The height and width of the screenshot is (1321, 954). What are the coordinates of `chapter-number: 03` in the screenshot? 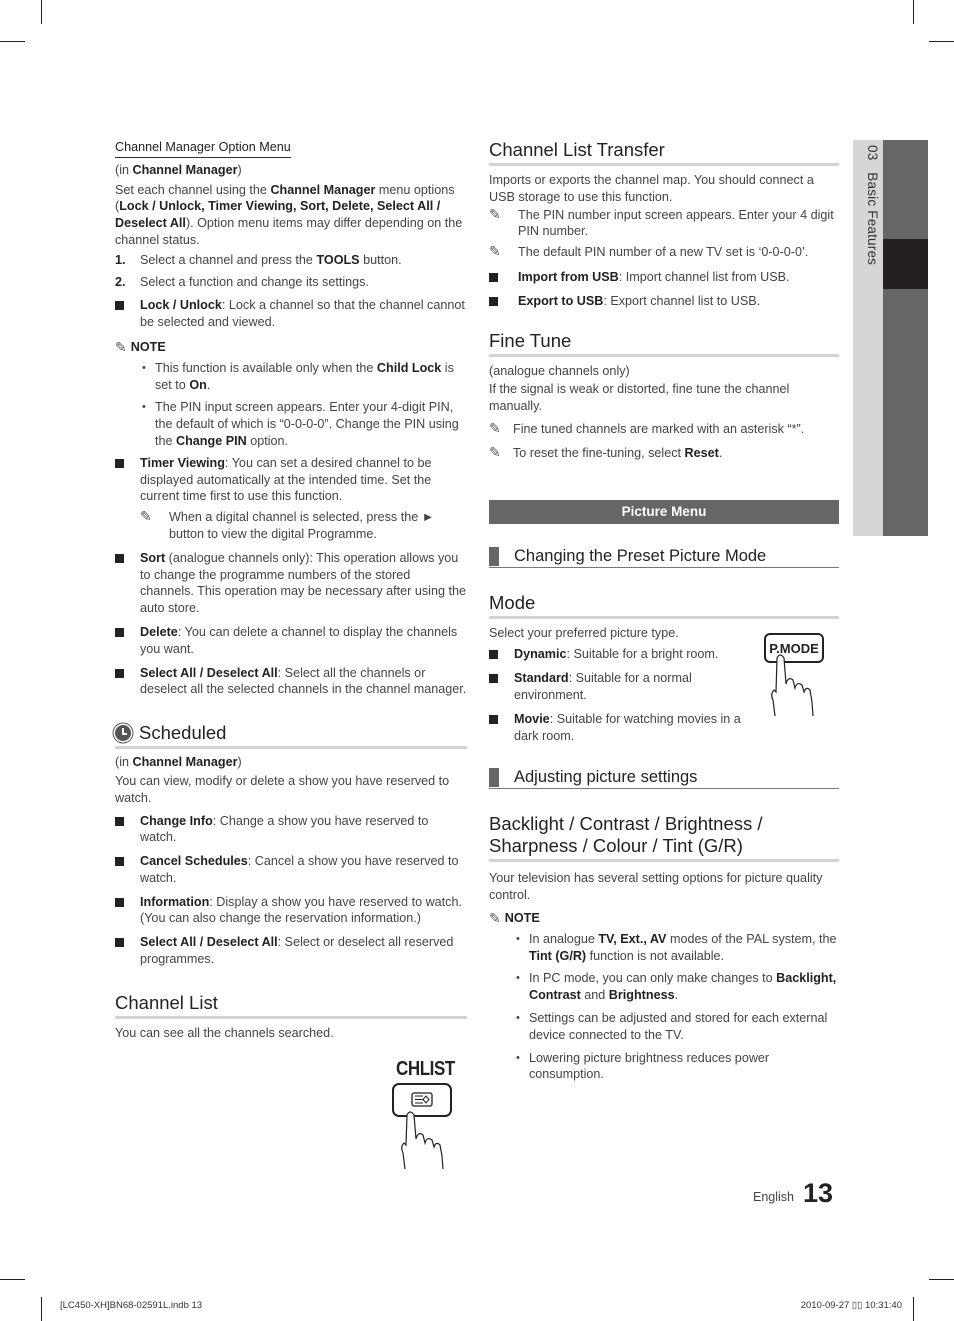 It's located at (872, 153).